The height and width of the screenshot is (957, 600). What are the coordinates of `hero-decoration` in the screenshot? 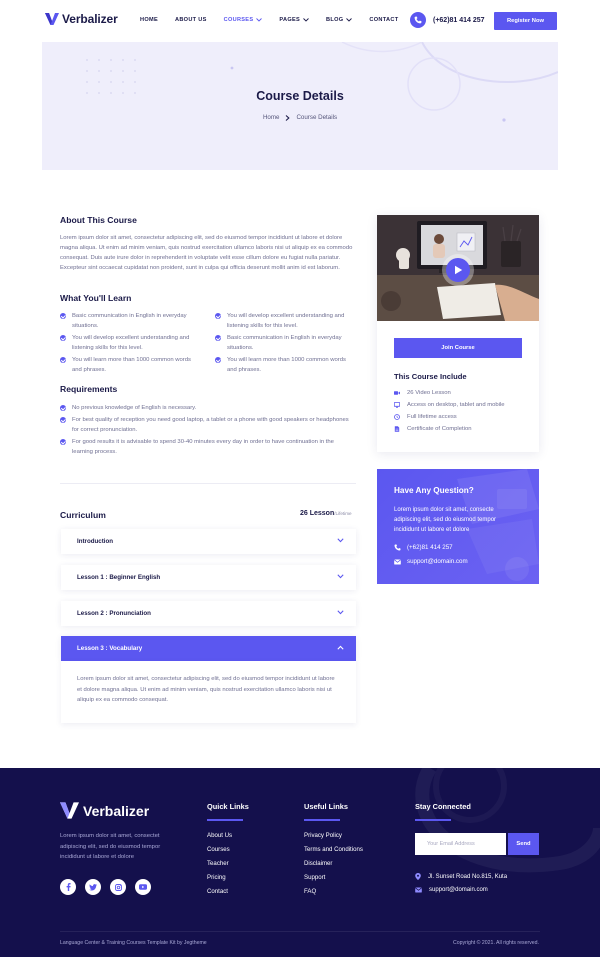 It's located at (322, 82).